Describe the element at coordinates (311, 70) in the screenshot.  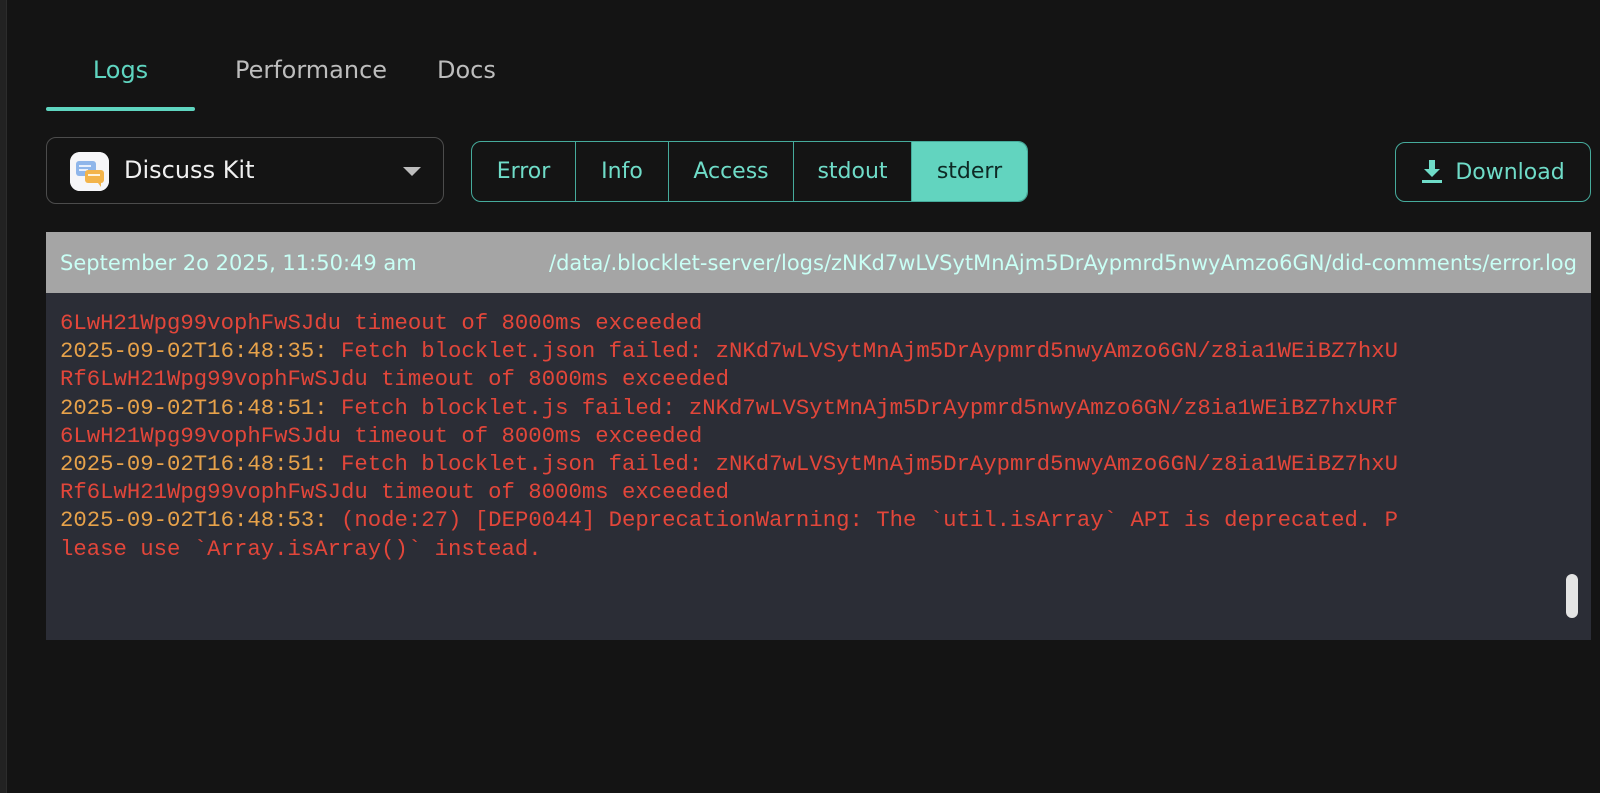
I see `tab-performance-label: Performance` at that location.